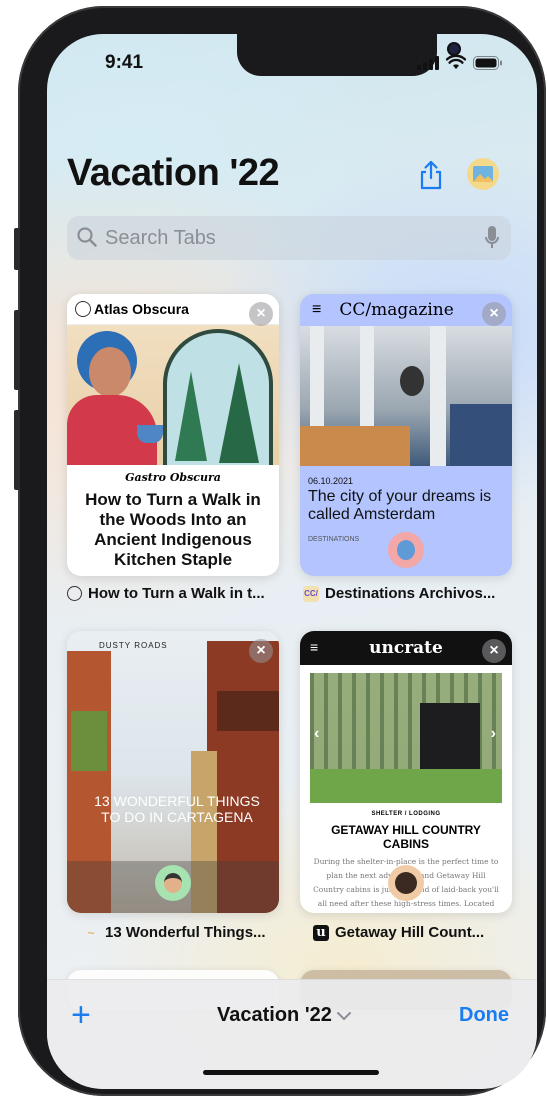 The height and width of the screenshot is (1103, 547). Describe the element at coordinates (321, 932) in the screenshot. I see `uncrate-favicon-icon: u` at that location.